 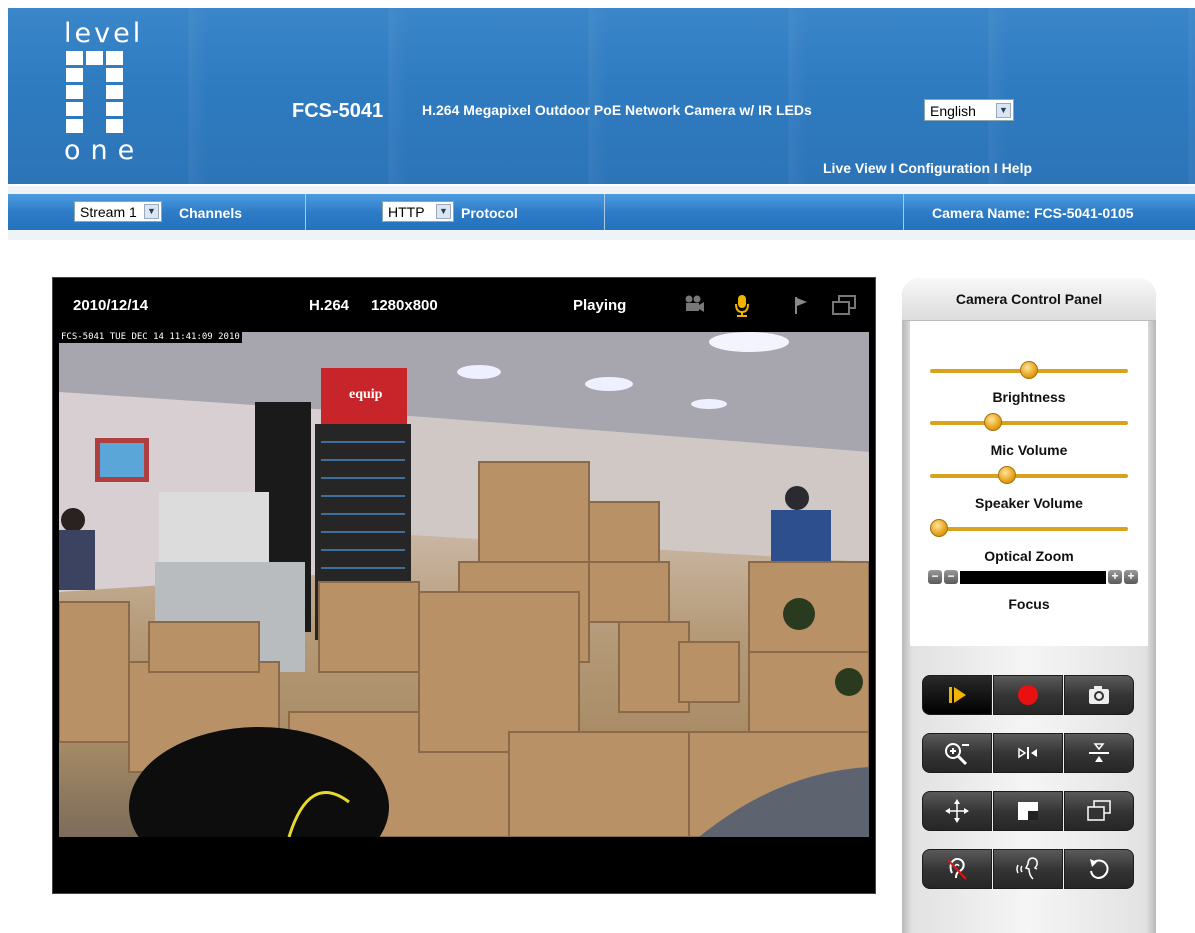 What do you see at coordinates (104, 33) in the screenshot?
I see `logo-text-top: level` at bounding box center [104, 33].